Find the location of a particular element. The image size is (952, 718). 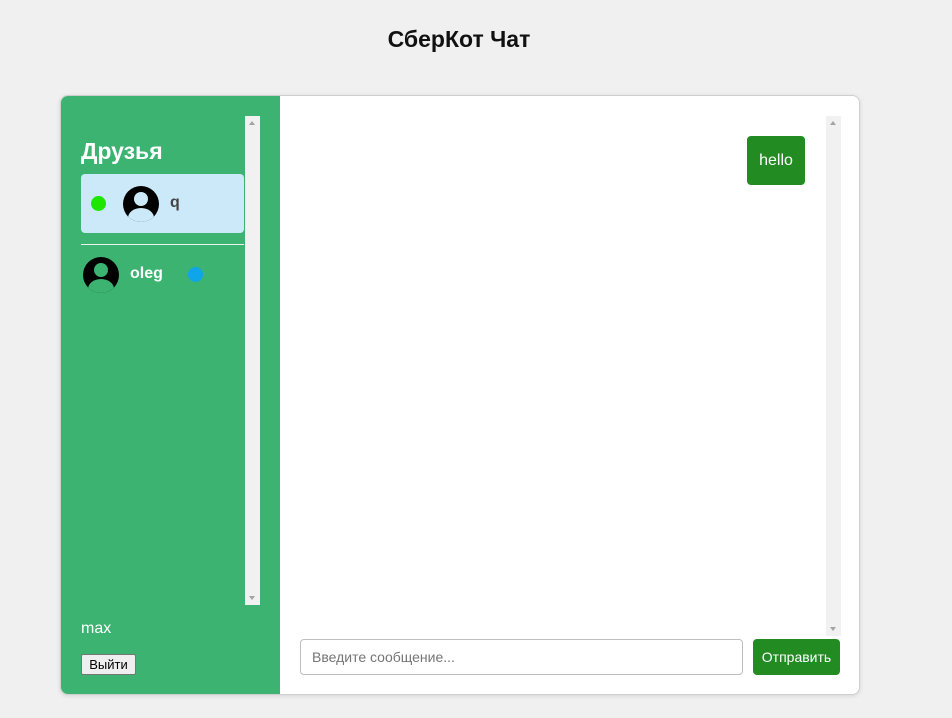

current-username: max is located at coordinates (96, 628).